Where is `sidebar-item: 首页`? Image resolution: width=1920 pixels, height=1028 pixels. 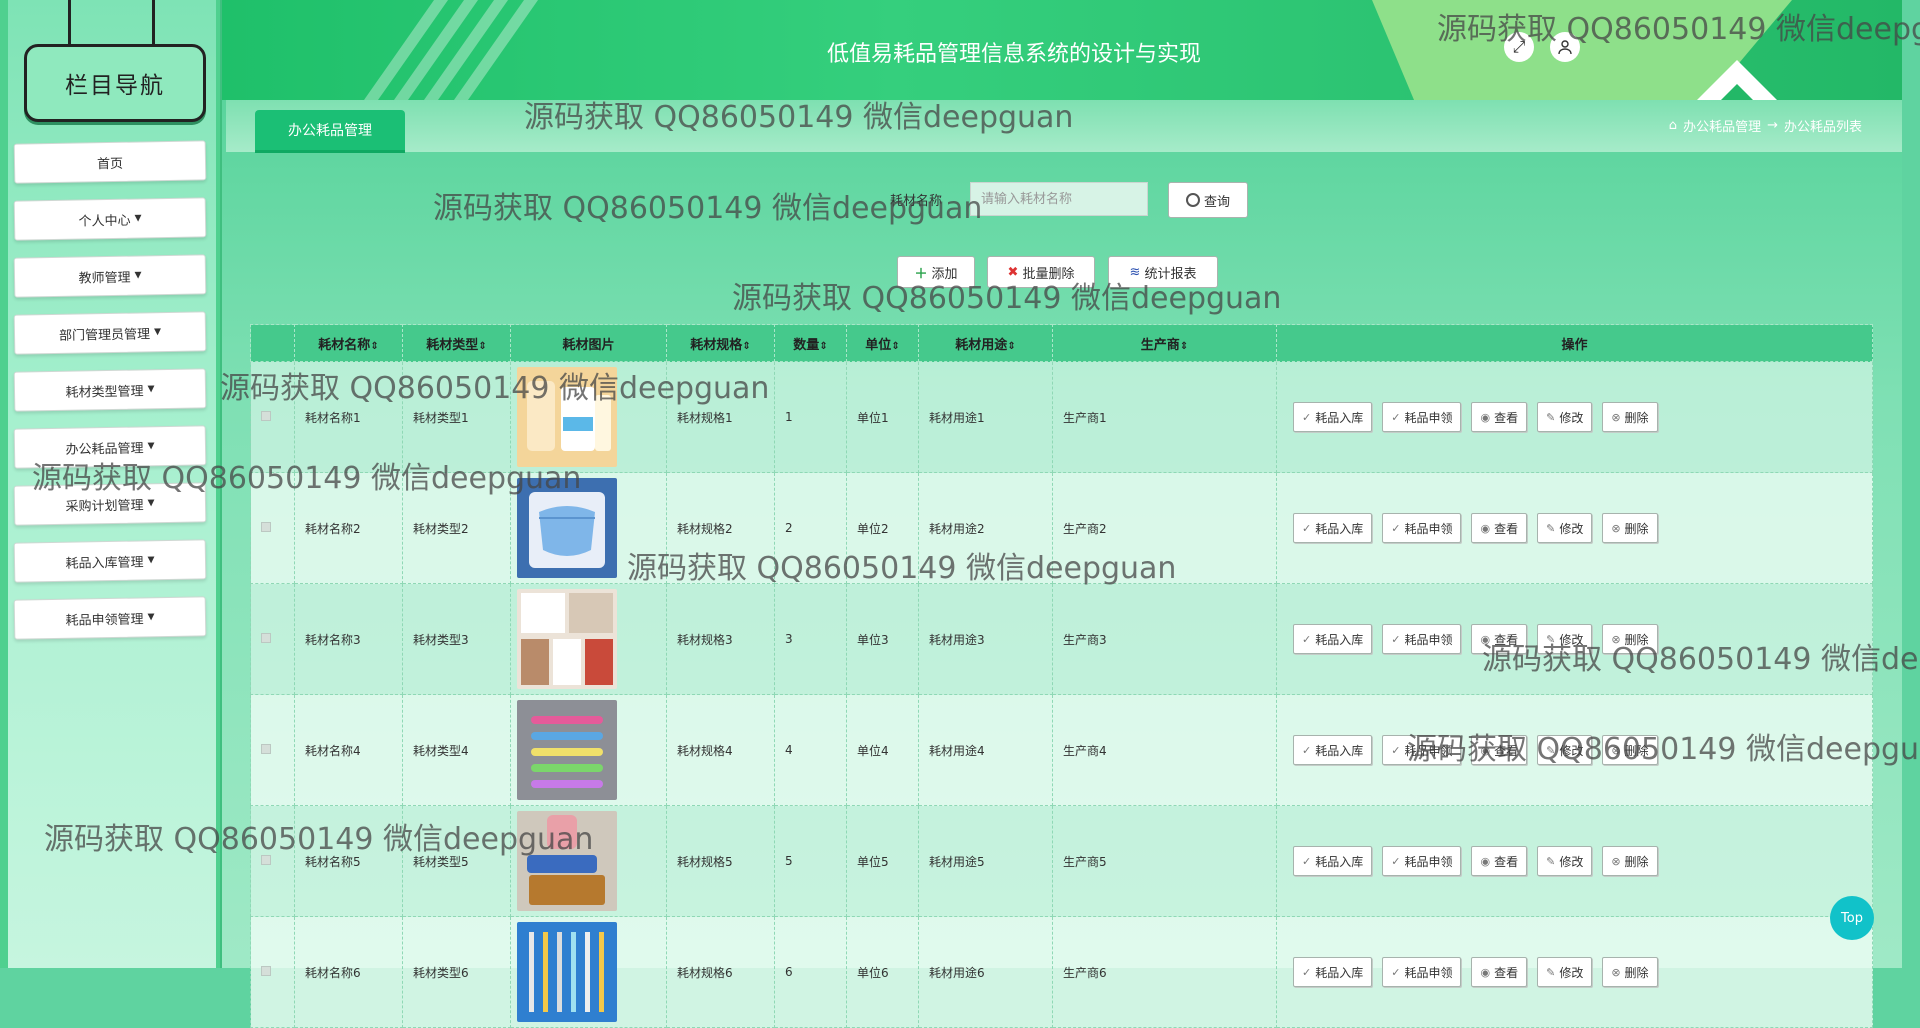 sidebar-item: 首页 is located at coordinates (110, 162).